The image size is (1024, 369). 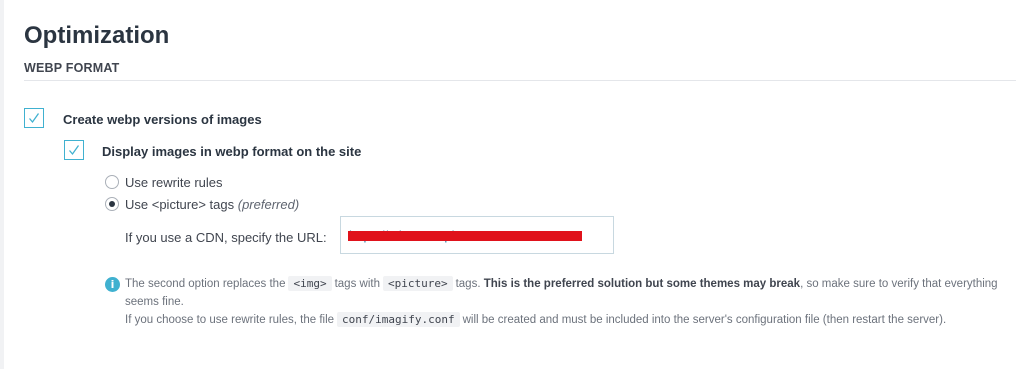 I want to click on redaction-bar, so click(x=465, y=236).